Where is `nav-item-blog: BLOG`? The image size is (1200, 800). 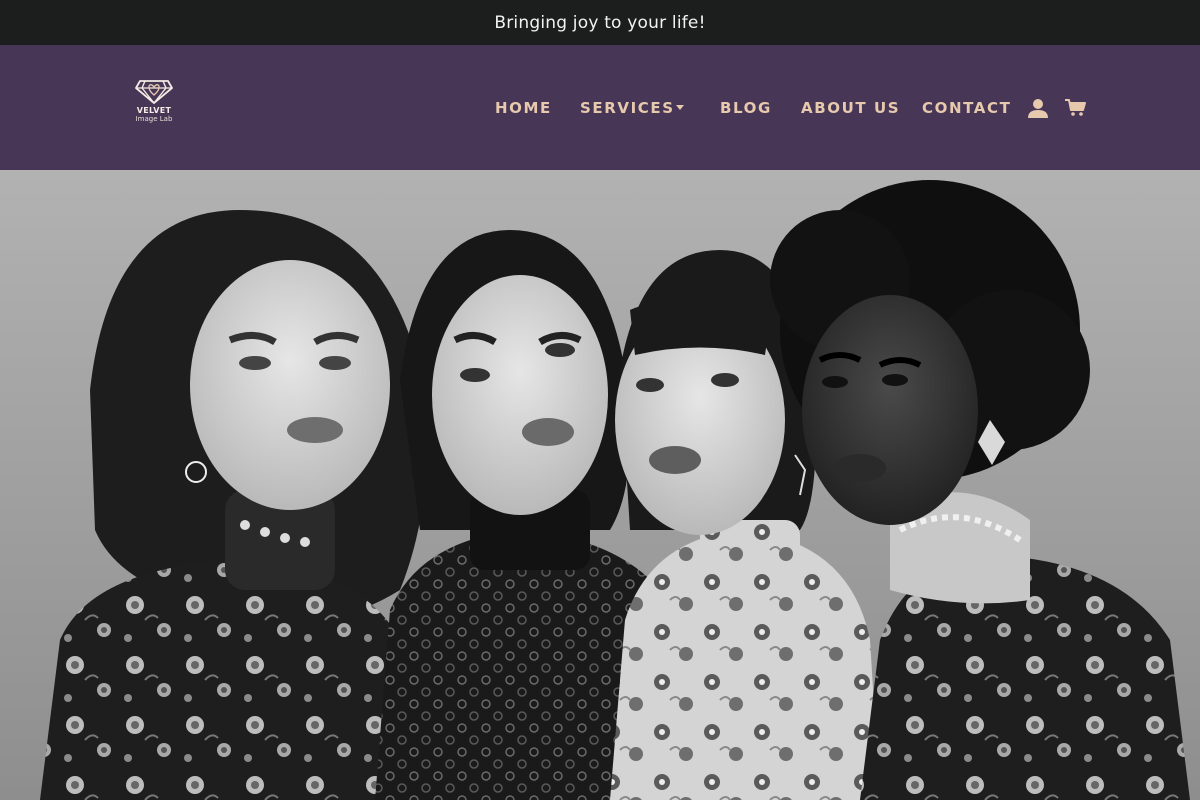
nav-item-blog: BLOG is located at coordinates (746, 109).